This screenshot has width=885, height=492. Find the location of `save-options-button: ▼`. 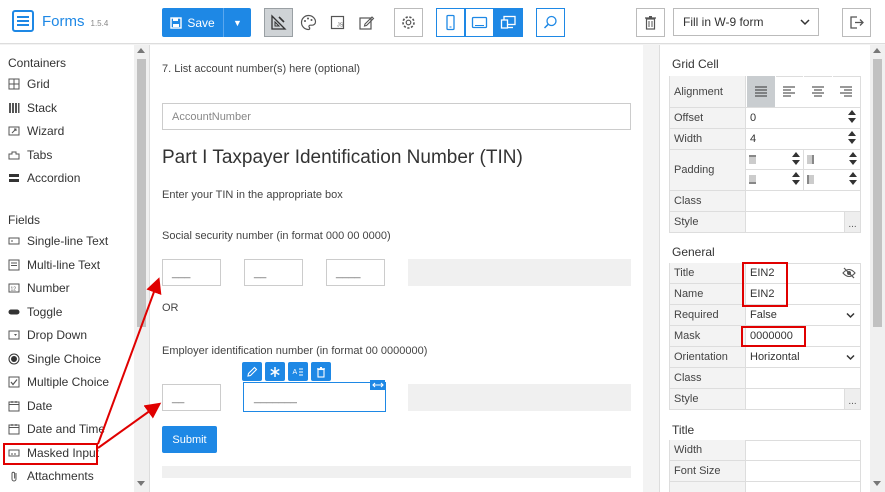

save-options-button: ▼ is located at coordinates (237, 22).